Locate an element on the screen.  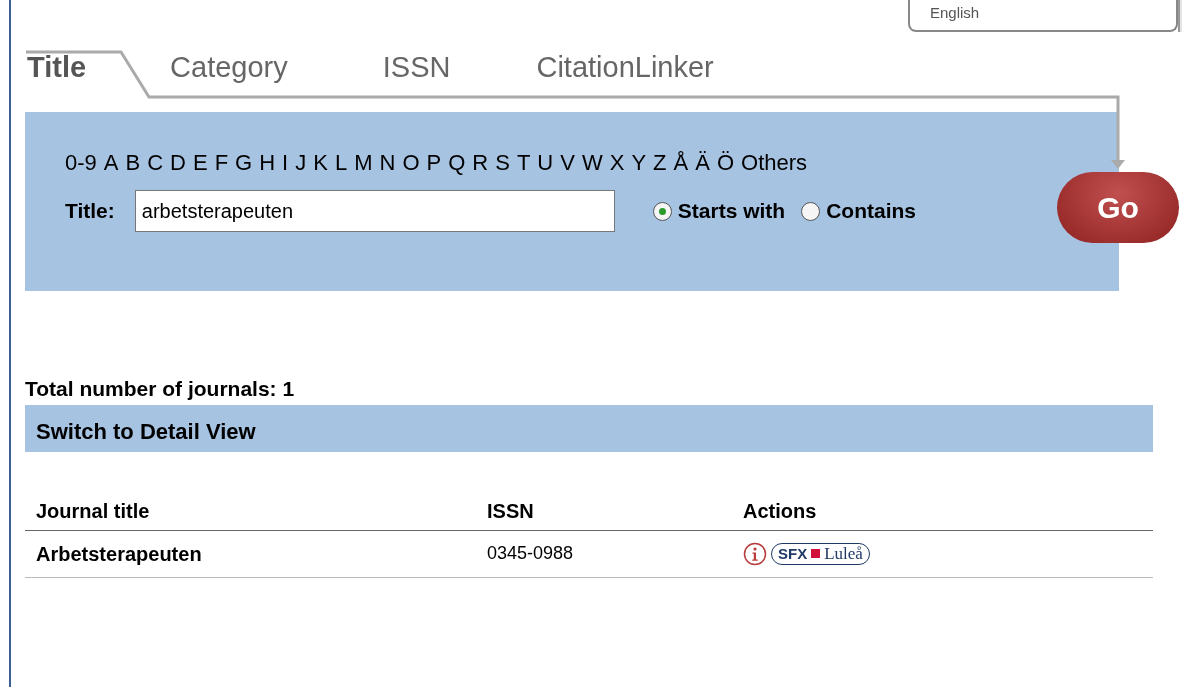
letter-link: O is located at coordinates (411, 163).